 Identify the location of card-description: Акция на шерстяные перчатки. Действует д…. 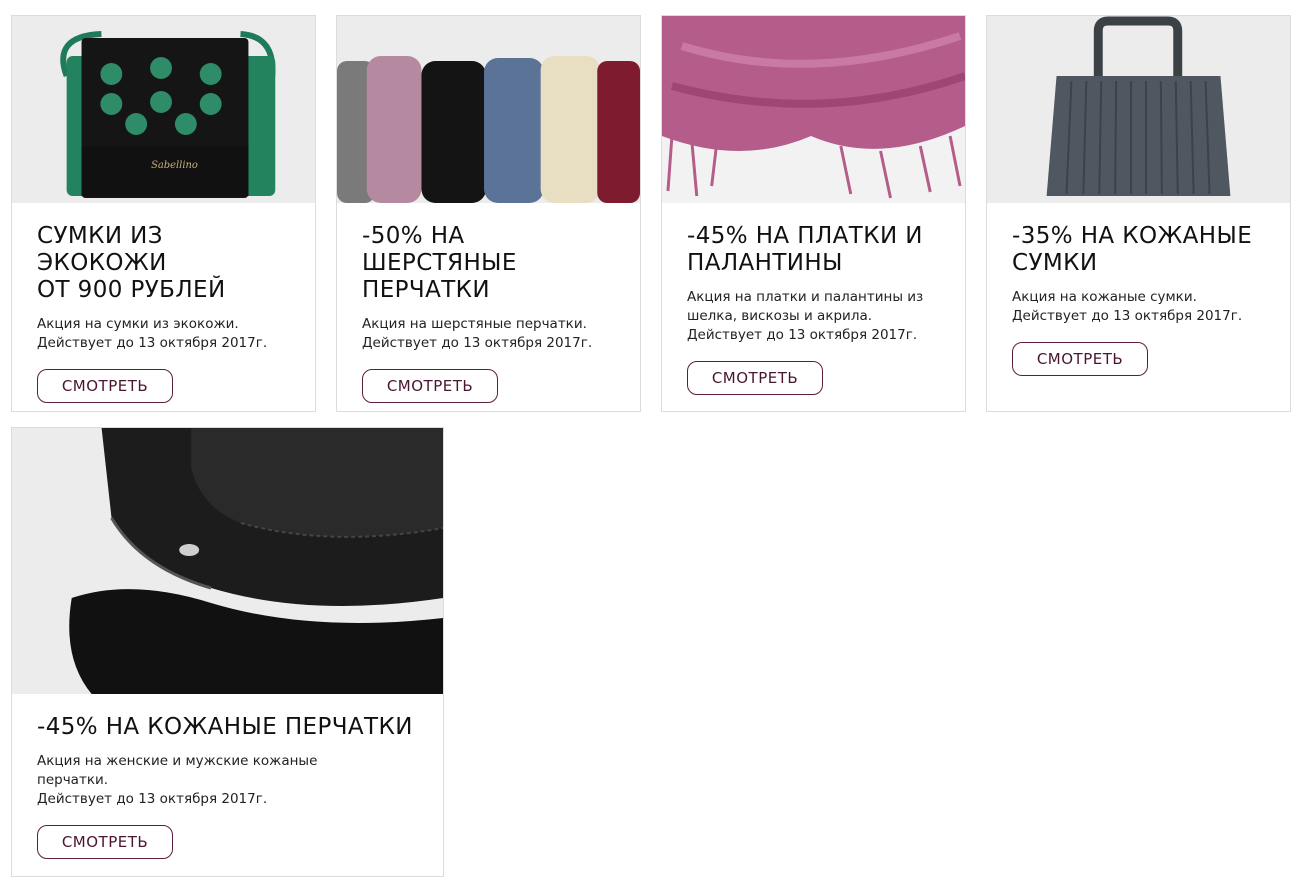
(491, 334).